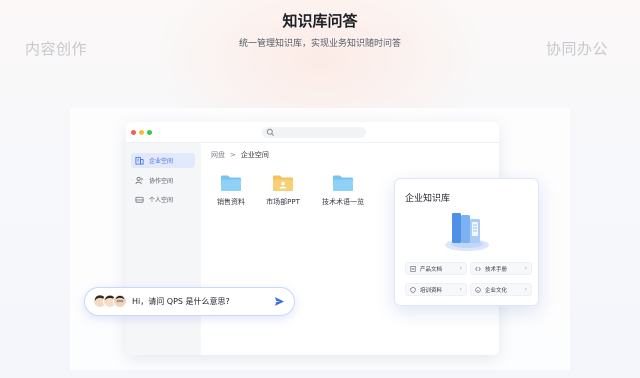 The image size is (640, 378). What do you see at coordinates (343, 202) in the screenshot?
I see `folder-label: 技术术语一览` at bounding box center [343, 202].